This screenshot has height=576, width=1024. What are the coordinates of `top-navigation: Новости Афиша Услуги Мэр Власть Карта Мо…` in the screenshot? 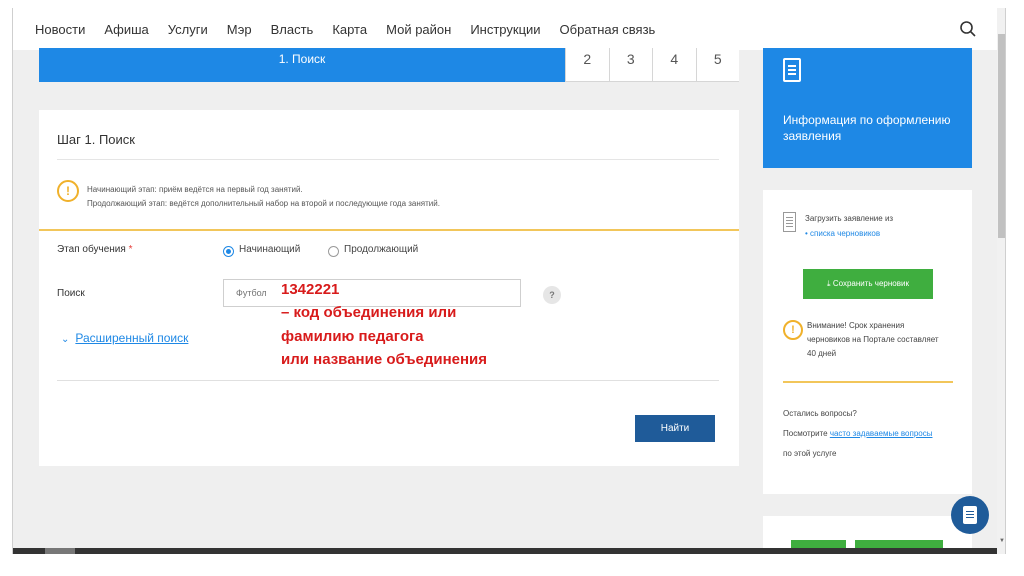 It's located at (505, 29).